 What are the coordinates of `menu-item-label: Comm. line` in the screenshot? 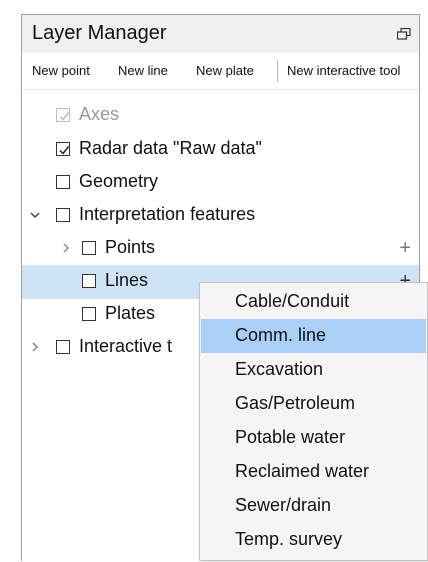 It's located at (281, 335).